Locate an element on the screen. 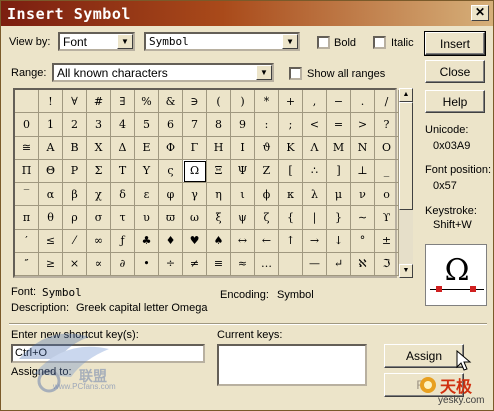 This screenshot has height=411, width=494. symbol-cell: β is located at coordinates (75, 195).